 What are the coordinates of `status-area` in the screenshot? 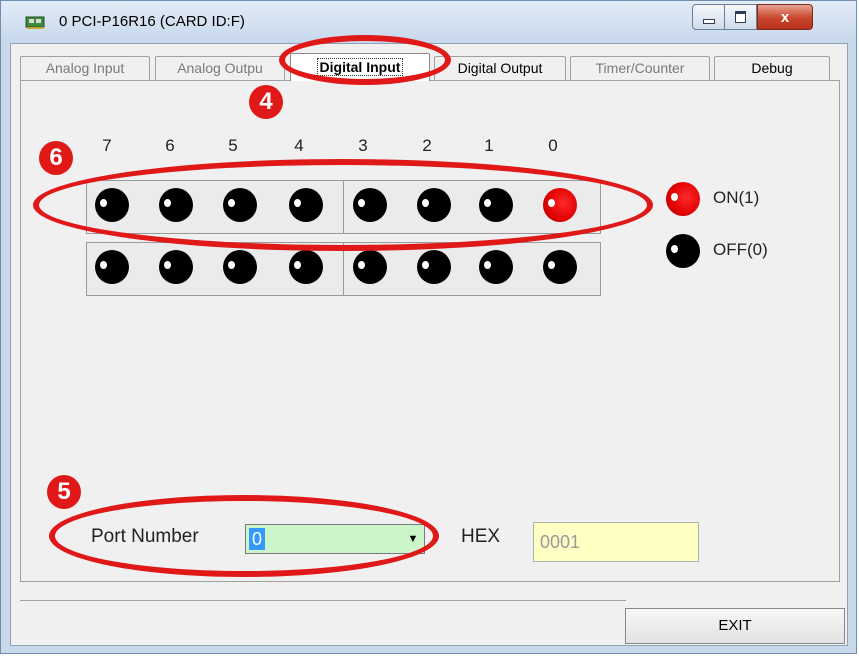 It's located at (323, 622).